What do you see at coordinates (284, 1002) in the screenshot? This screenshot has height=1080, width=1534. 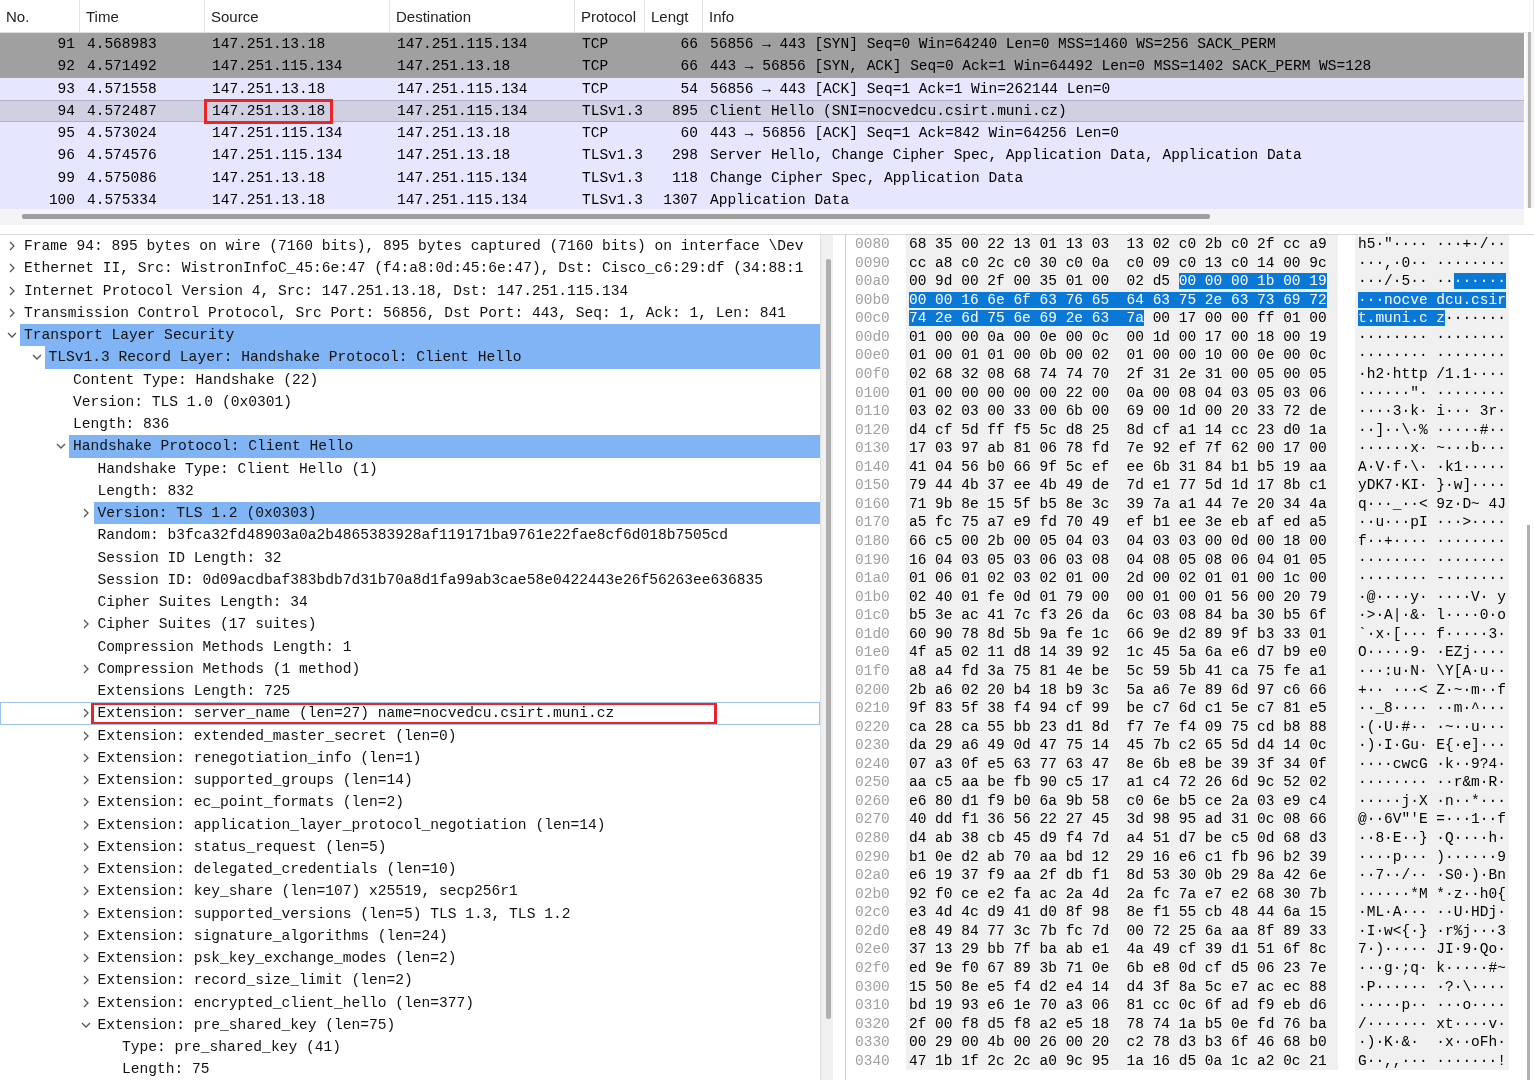 I see `tree-item: Extension: encrypted_client_hello (len=377)` at bounding box center [284, 1002].